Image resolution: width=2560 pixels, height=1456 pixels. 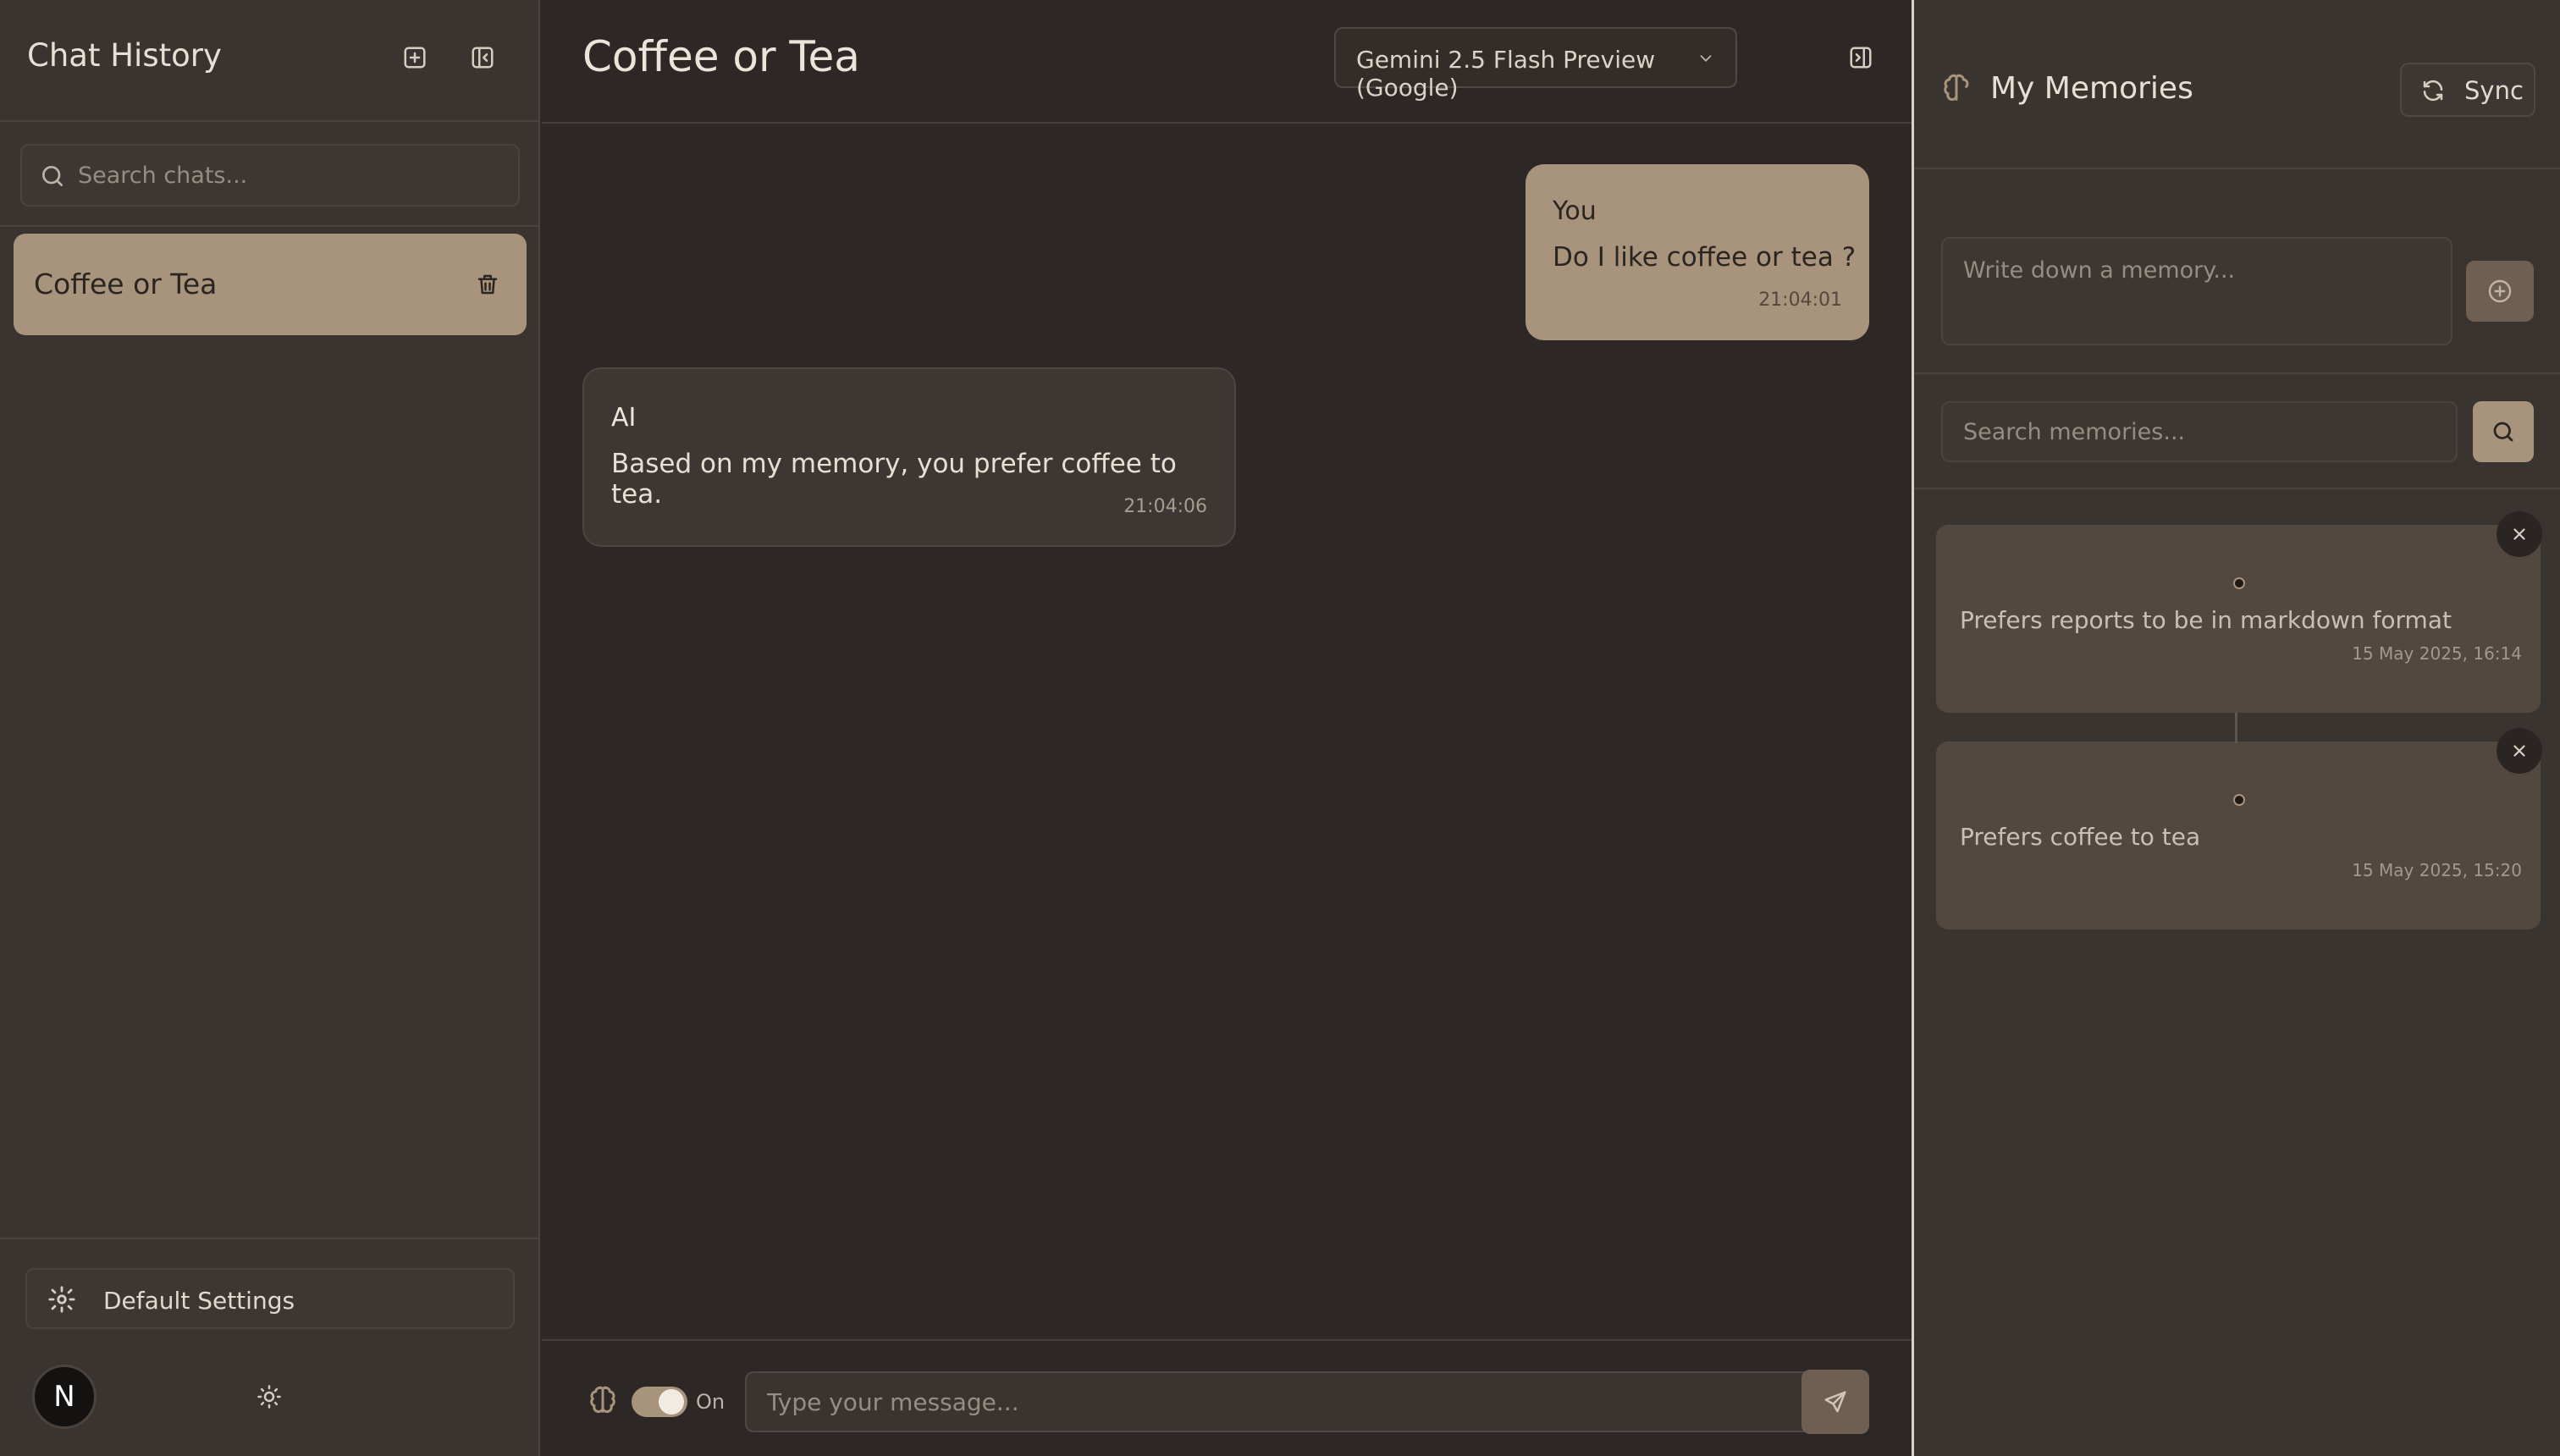 I want to click on chat-search-box, so click(x=270, y=175).